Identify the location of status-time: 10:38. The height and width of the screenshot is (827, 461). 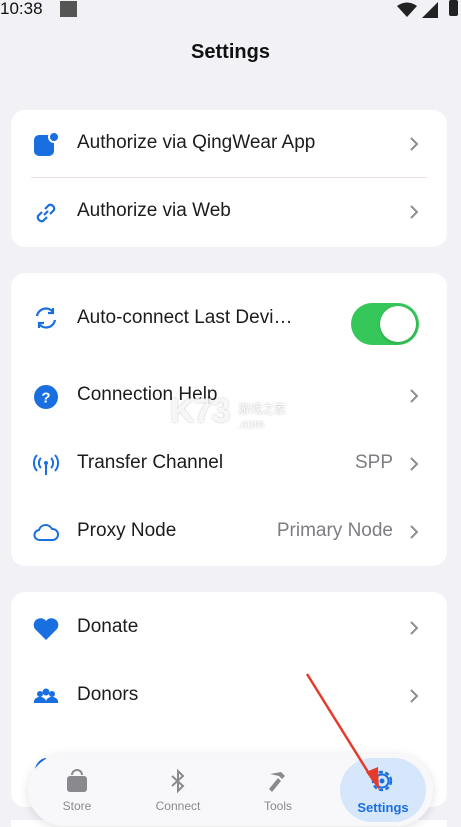
(21, 9).